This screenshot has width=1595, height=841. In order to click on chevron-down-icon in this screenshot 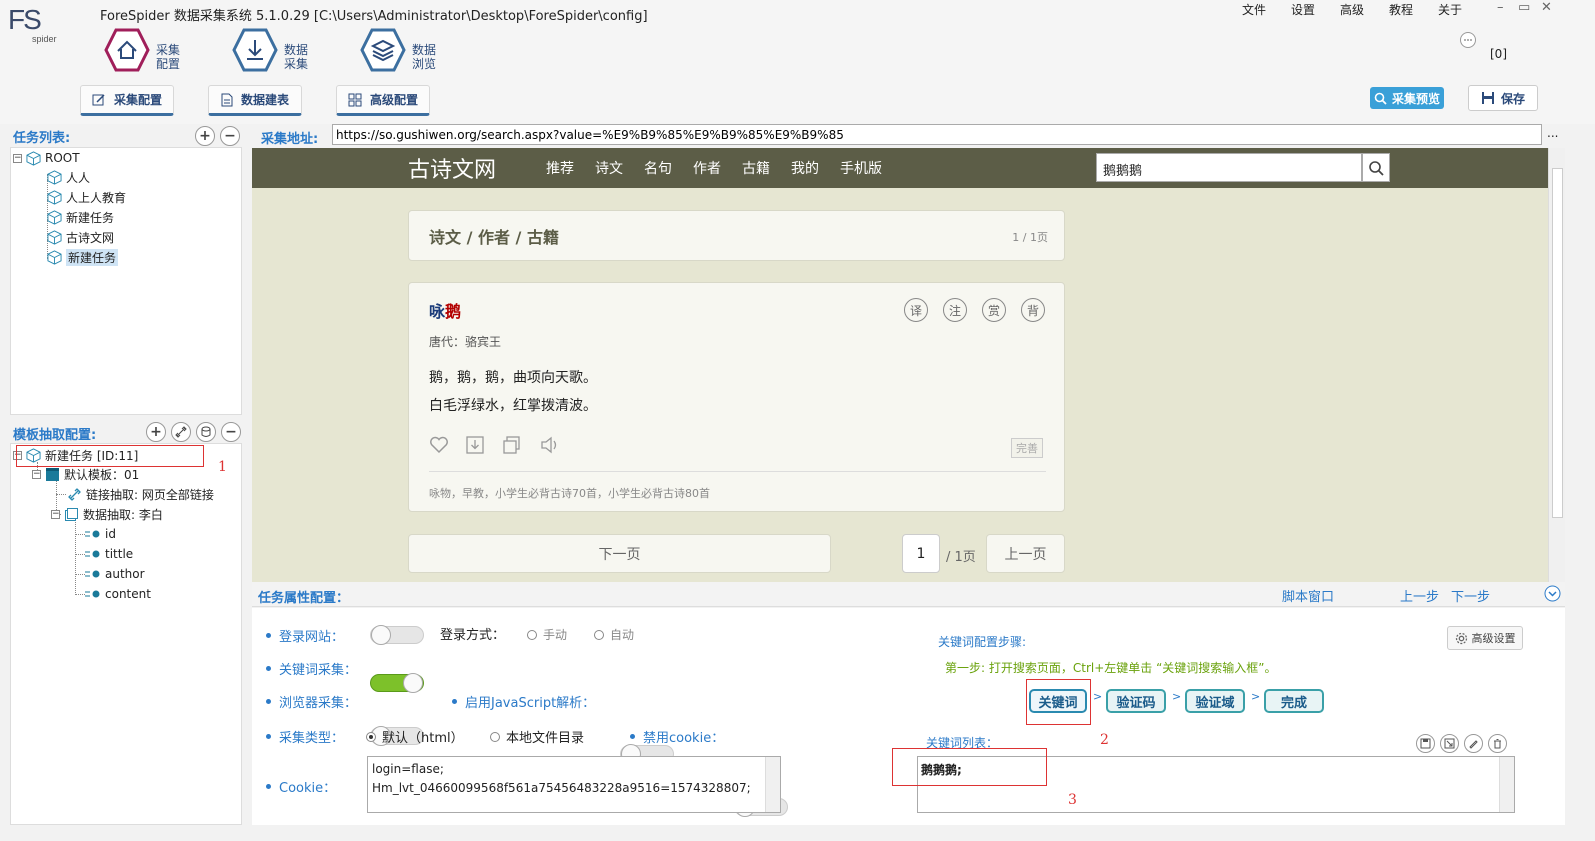, I will do `click(1552, 593)`.